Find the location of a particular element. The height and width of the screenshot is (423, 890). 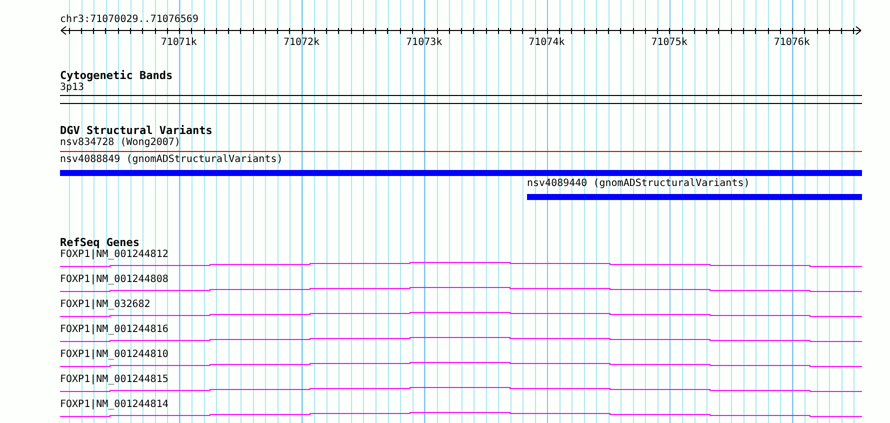

gene-label: FOXP1|NM_032682 is located at coordinates (105, 305).